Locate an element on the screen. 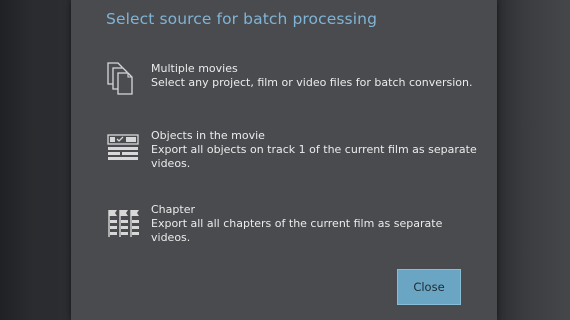 The width and height of the screenshot is (570, 320). option-title: Chapter is located at coordinates (173, 209).